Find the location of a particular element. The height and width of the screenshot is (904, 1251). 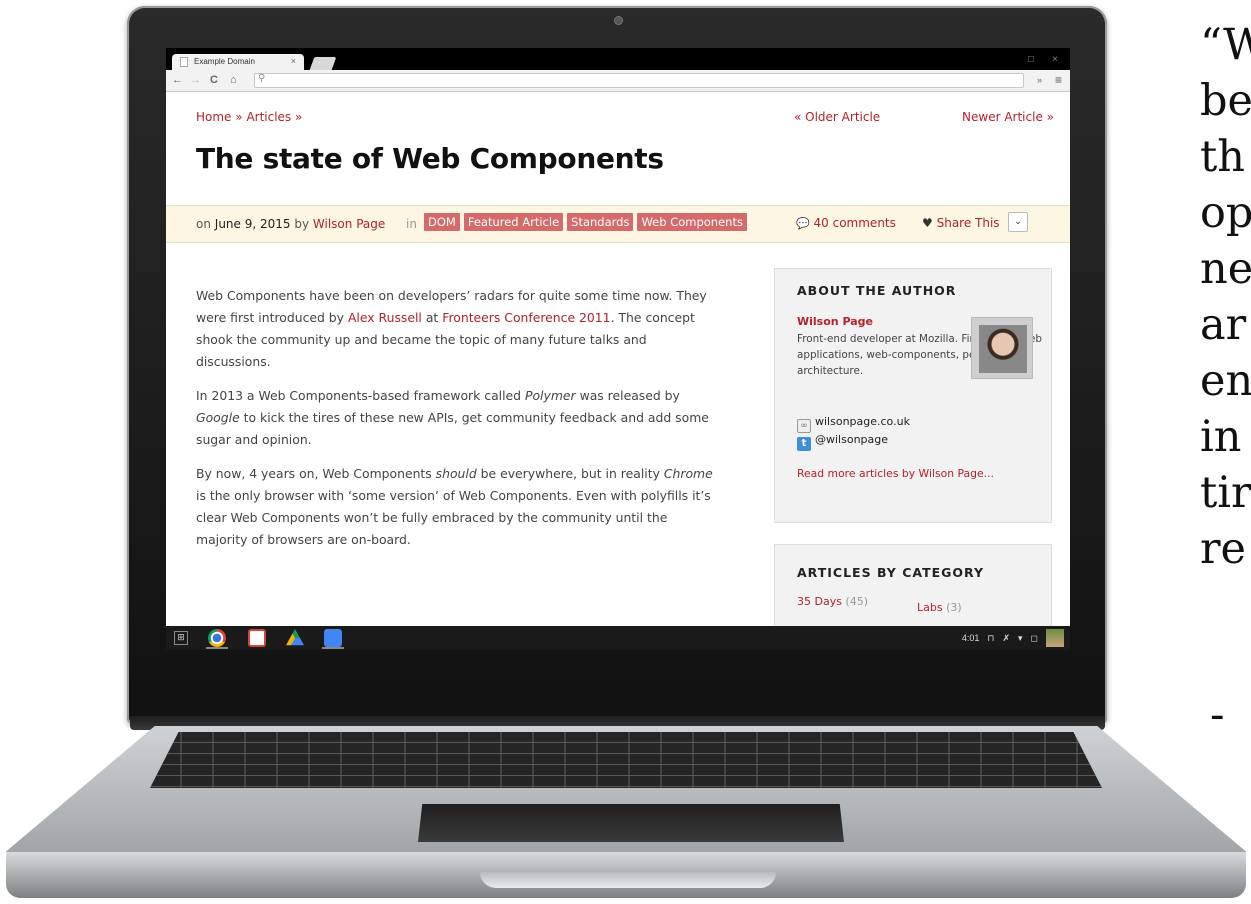

post-date: June 9, 2015 is located at coordinates (252, 224).